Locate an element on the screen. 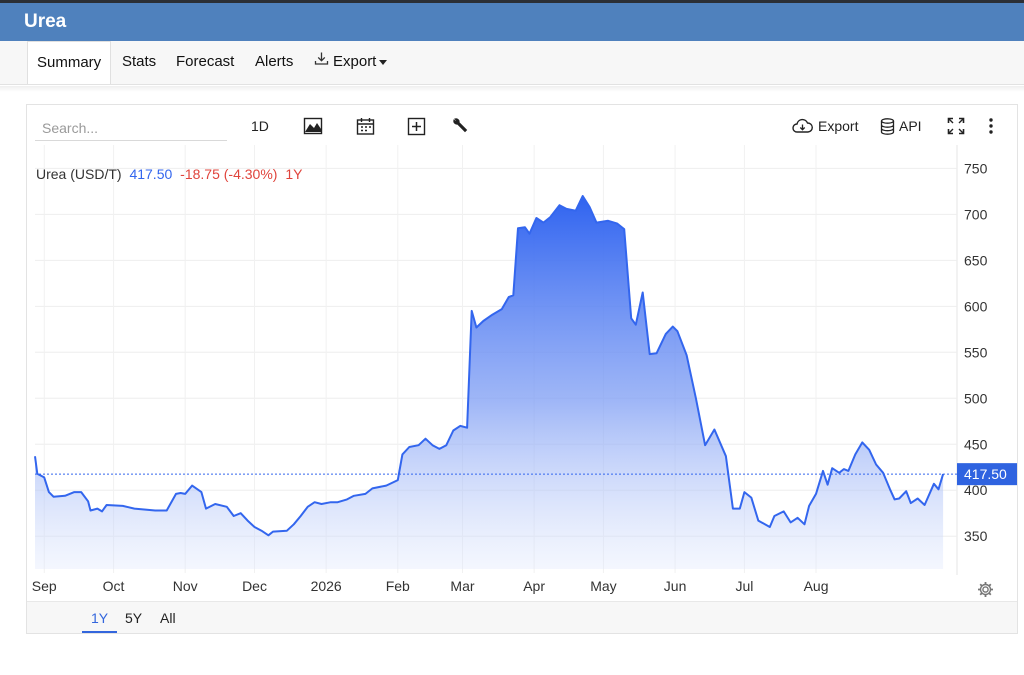 The image size is (1024, 675). x-tick-label: Dec is located at coordinates (254, 586).